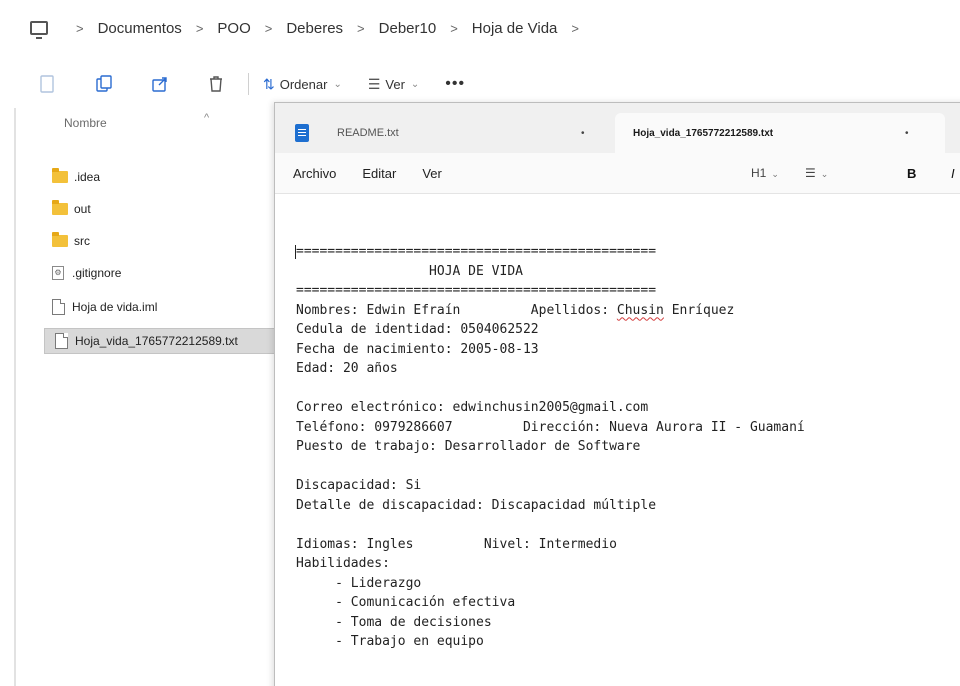 The height and width of the screenshot is (686, 960). I want to click on menu-editar: Editar, so click(379, 173).